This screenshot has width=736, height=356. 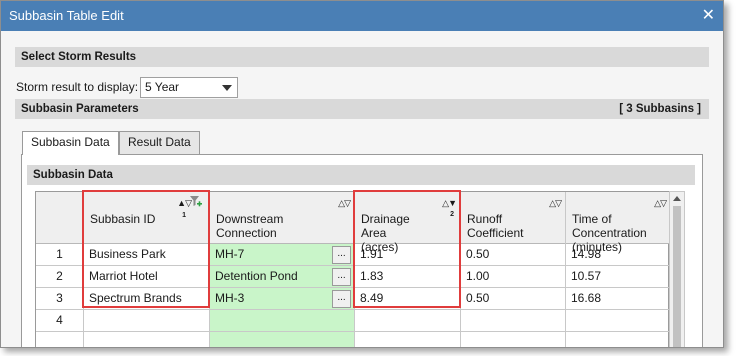 I want to click on table-cell: 8.49, so click(x=407, y=299).